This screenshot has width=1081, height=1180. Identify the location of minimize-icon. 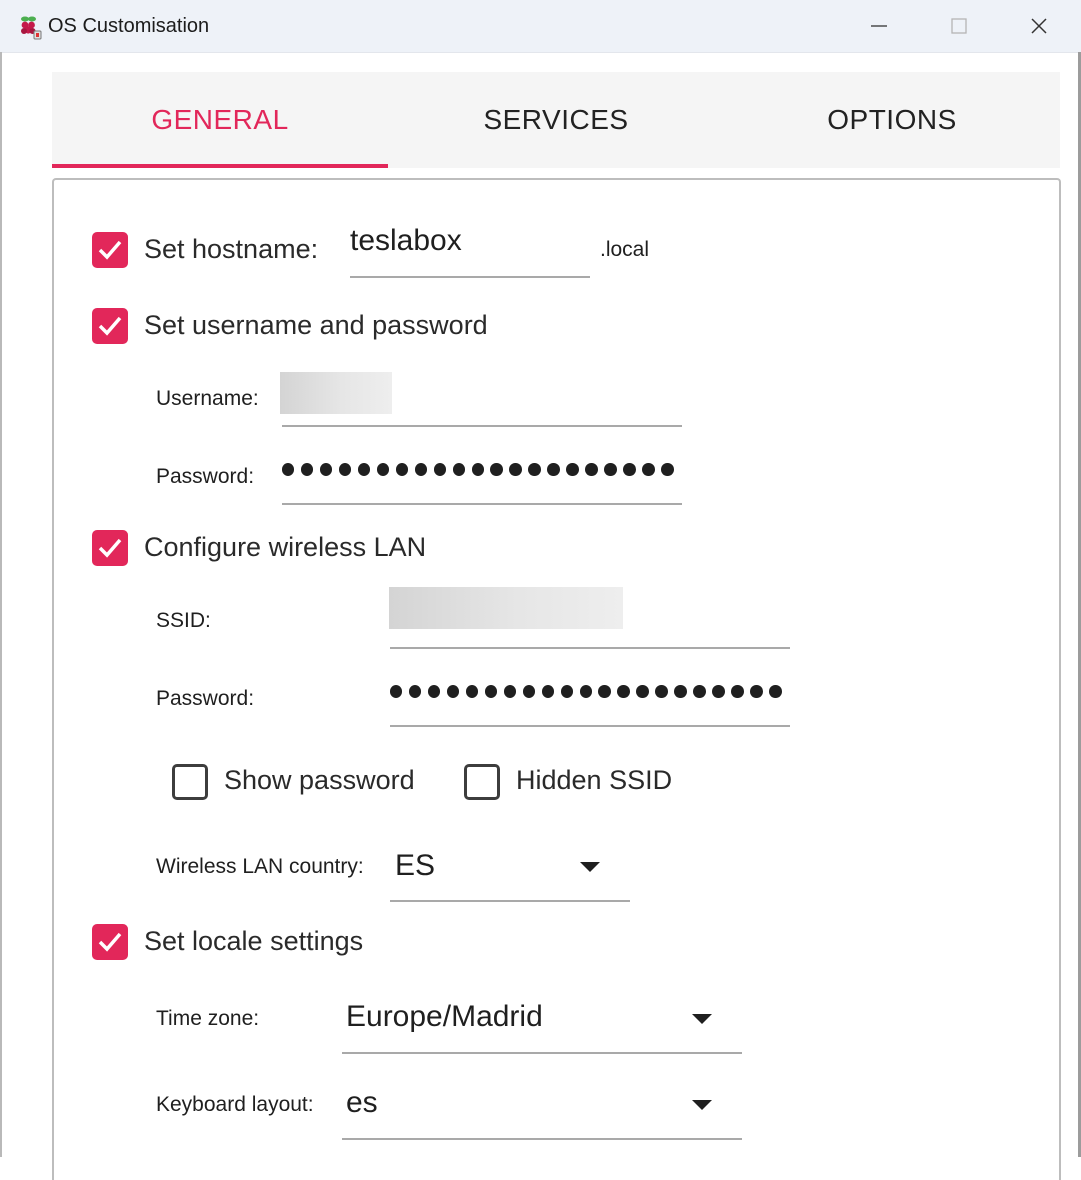
(879, 26).